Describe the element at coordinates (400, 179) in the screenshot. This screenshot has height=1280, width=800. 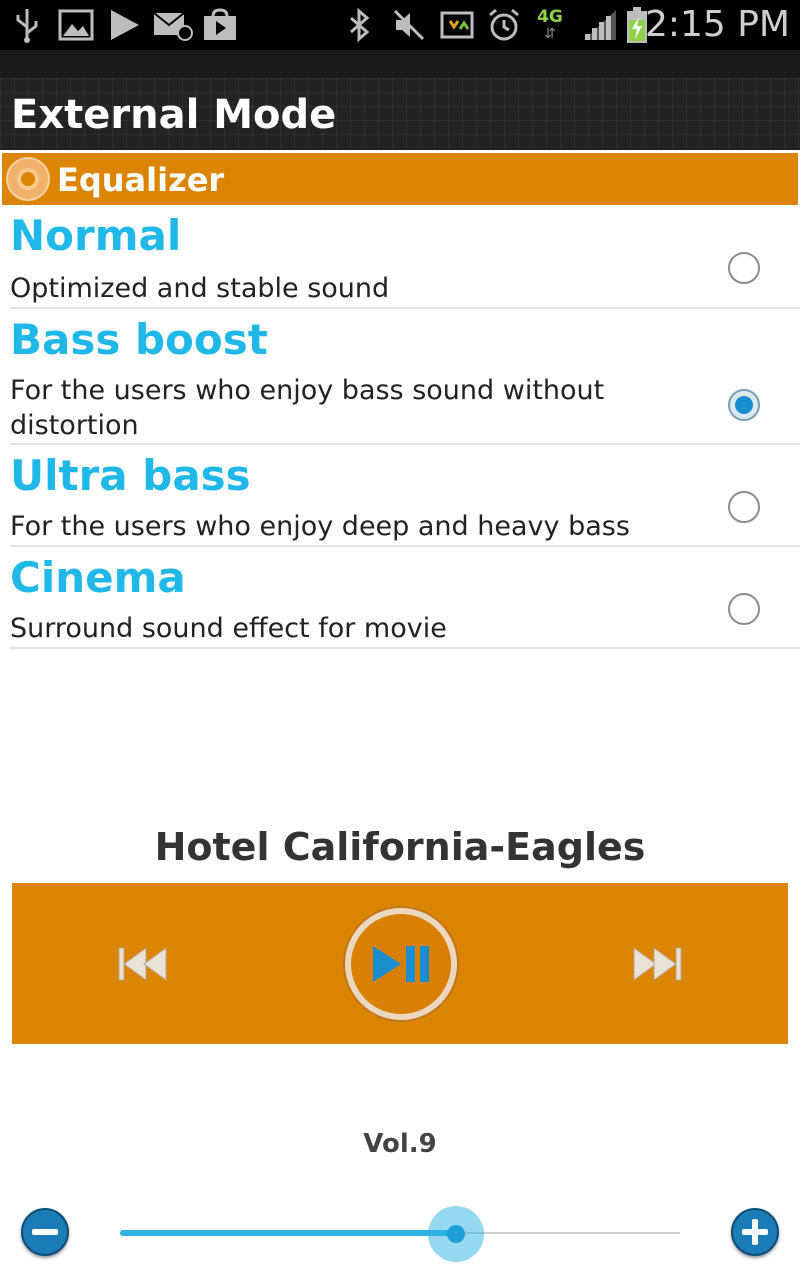
I see `equalizer-section-header: Equalizer` at that location.